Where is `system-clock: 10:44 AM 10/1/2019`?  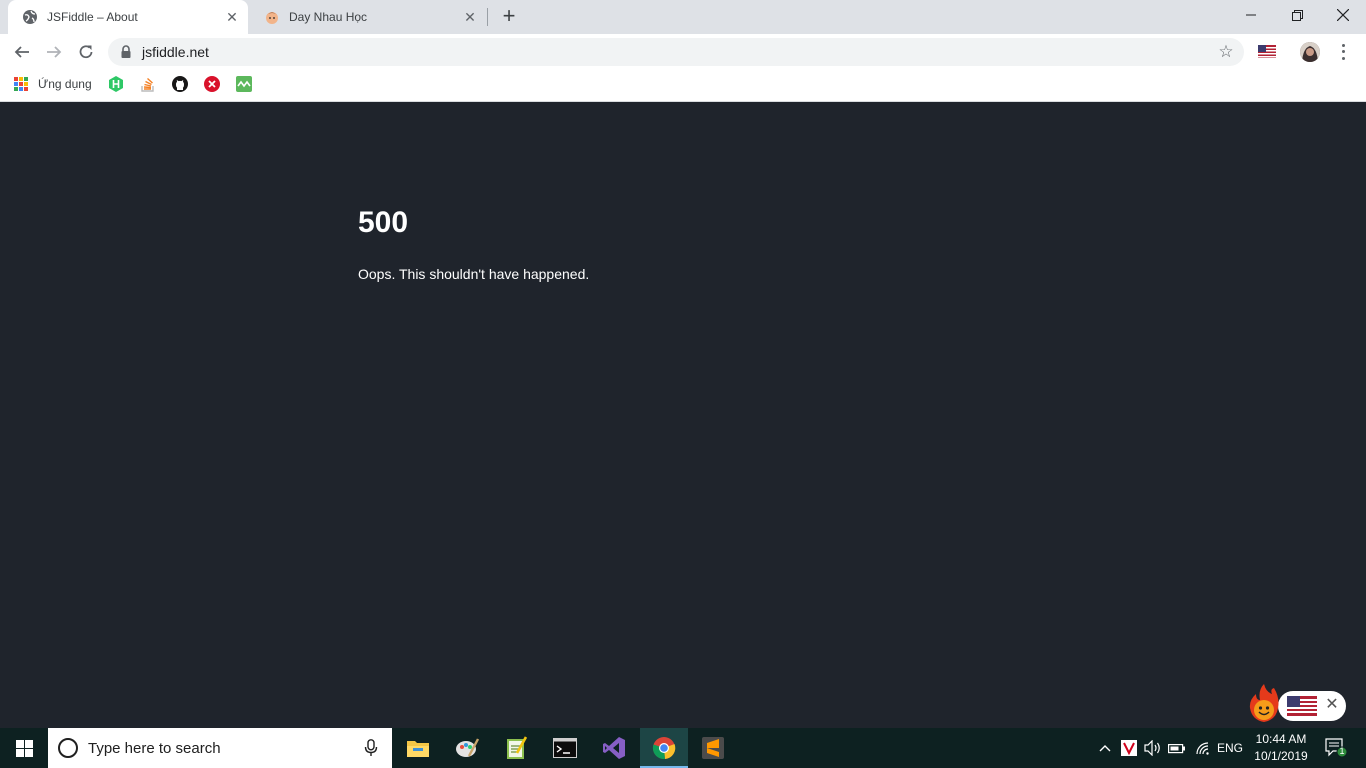
system-clock: 10:44 AM 10/1/2019 is located at coordinates (1281, 748).